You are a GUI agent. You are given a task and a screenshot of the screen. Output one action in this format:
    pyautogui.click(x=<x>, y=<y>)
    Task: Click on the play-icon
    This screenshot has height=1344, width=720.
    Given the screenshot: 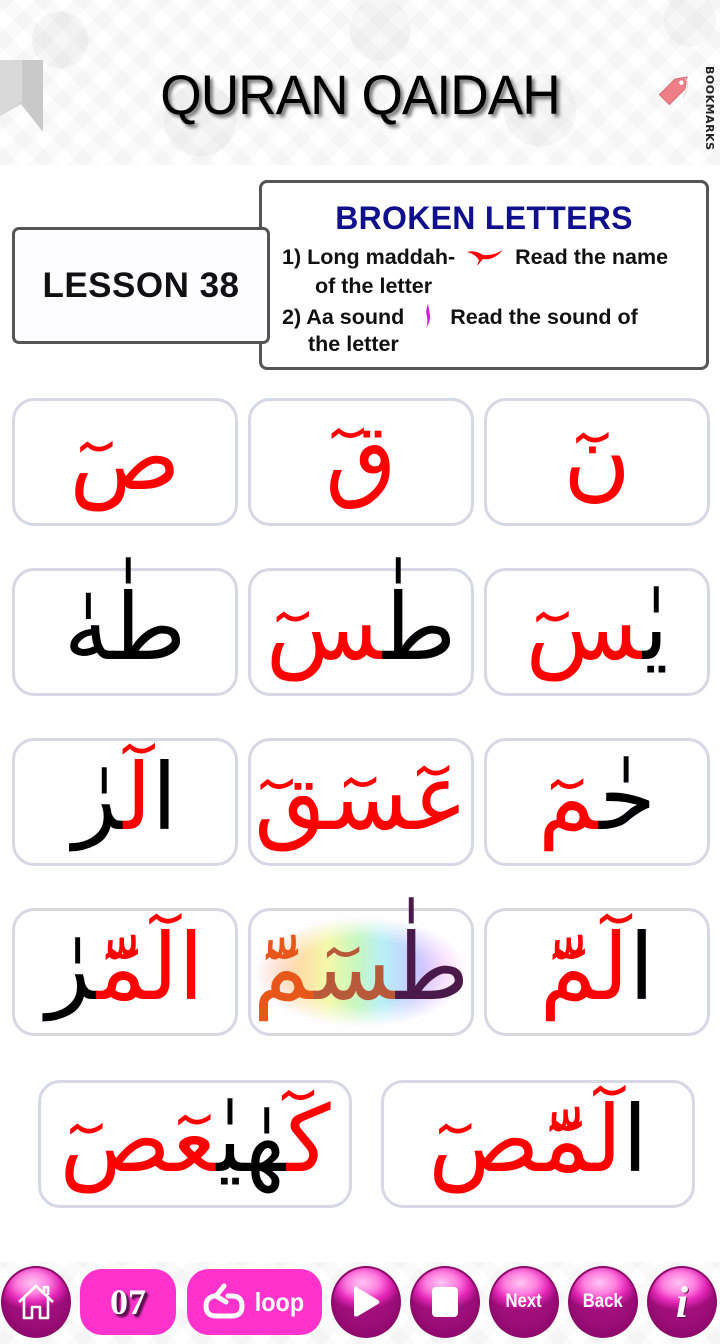 What is the action you would take?
    pyautogui.click(x=367, y=1301)
    